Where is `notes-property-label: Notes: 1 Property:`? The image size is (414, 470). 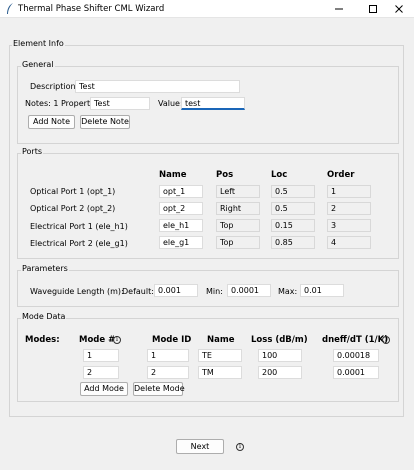 notes-property-label: Notes: 1 Property: is located at coordinates (61, 103).